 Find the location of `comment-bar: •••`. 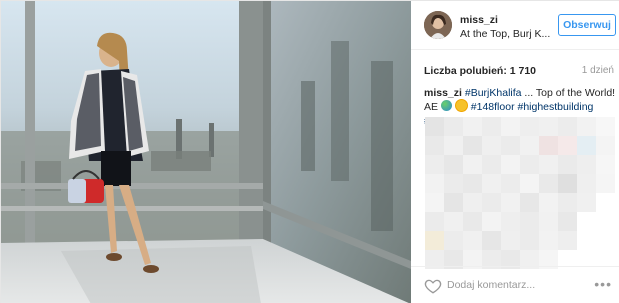

comment-bar: ••• is located at coordinates (515, 284).